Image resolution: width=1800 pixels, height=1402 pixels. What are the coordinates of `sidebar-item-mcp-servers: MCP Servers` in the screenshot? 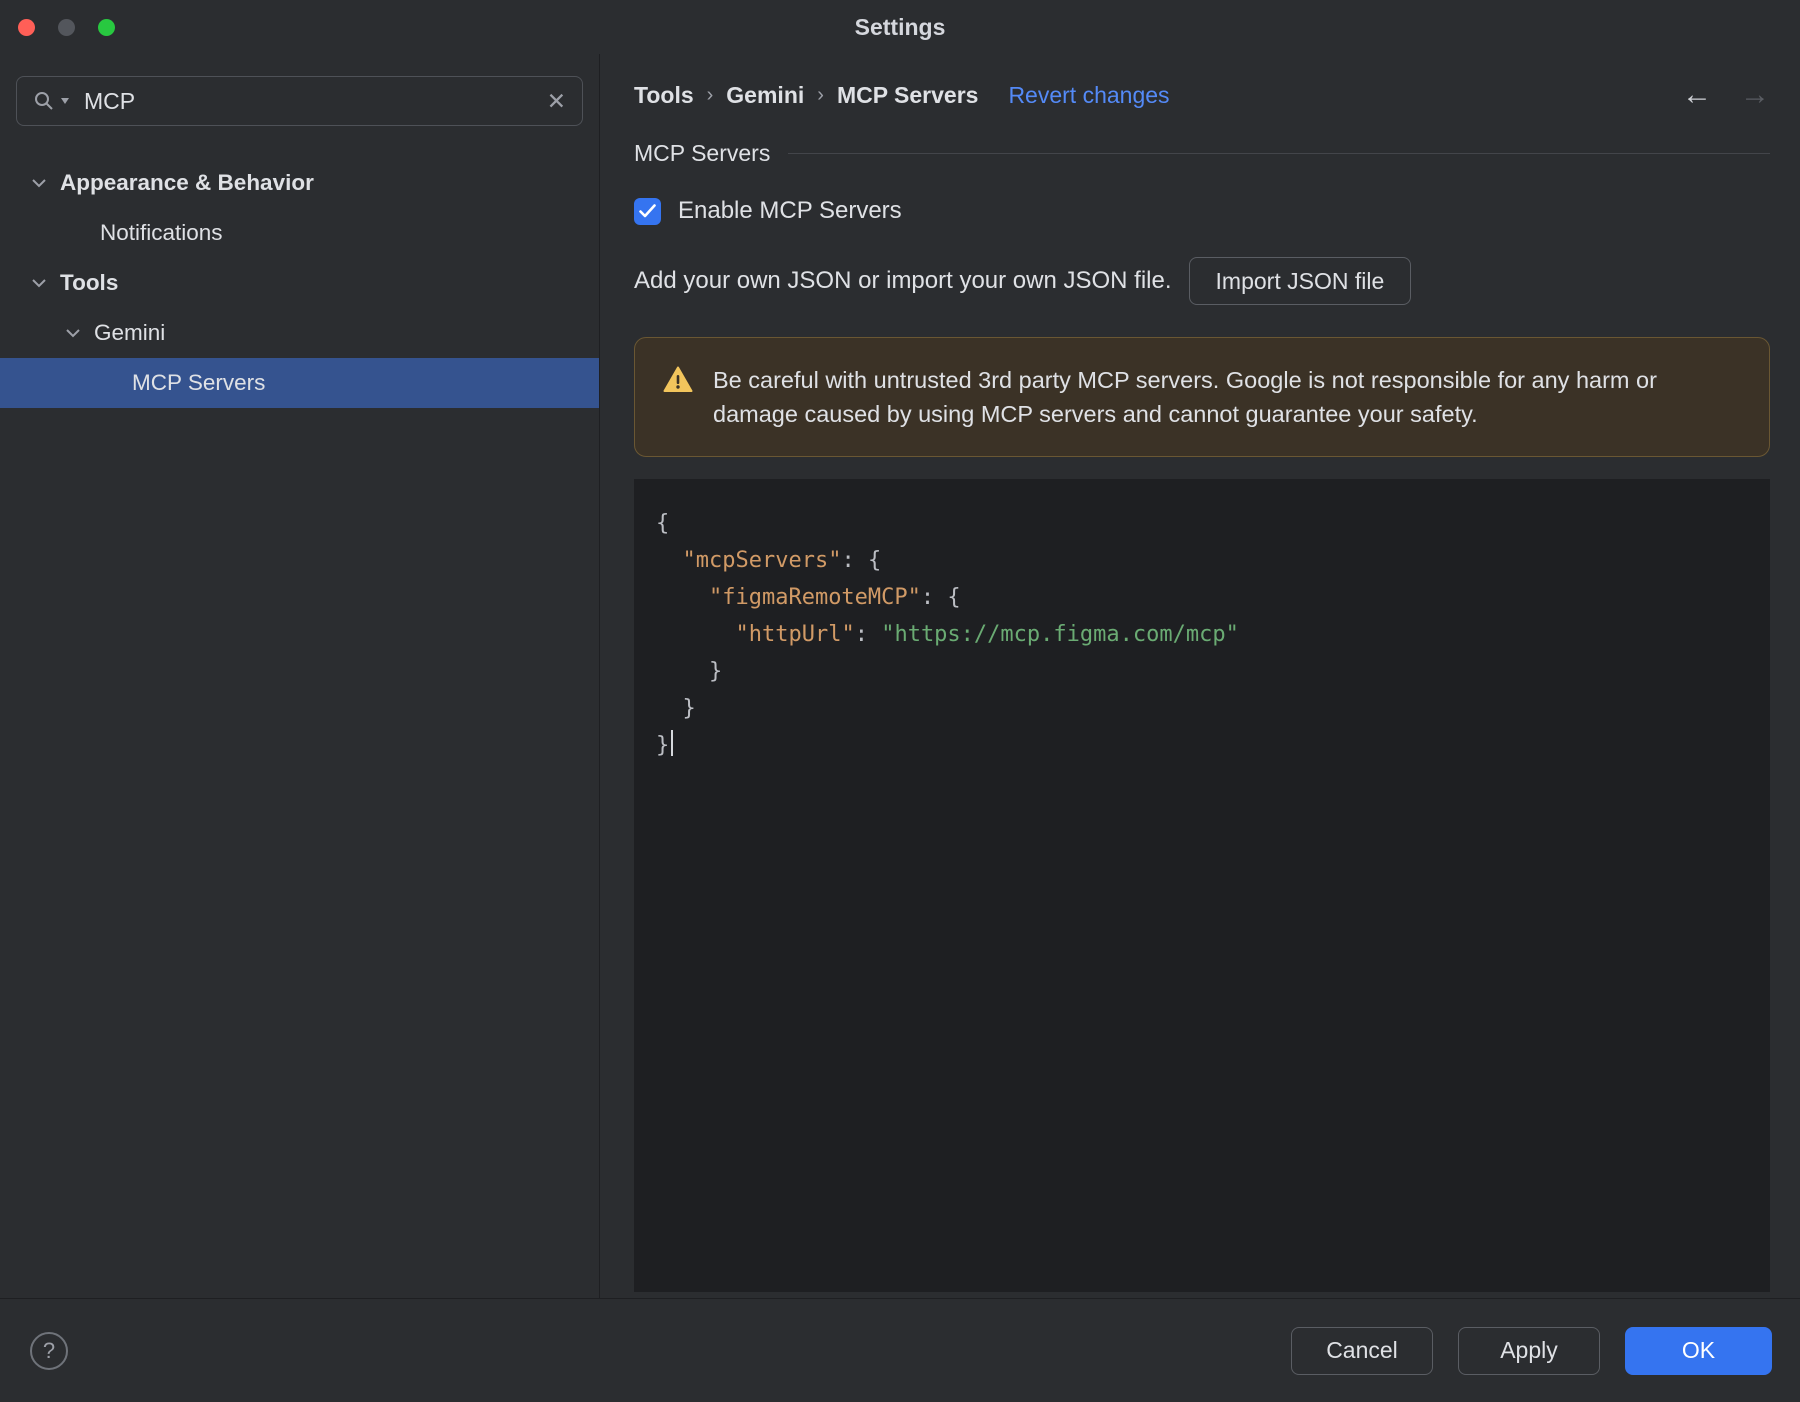 It's located at (299, 383).